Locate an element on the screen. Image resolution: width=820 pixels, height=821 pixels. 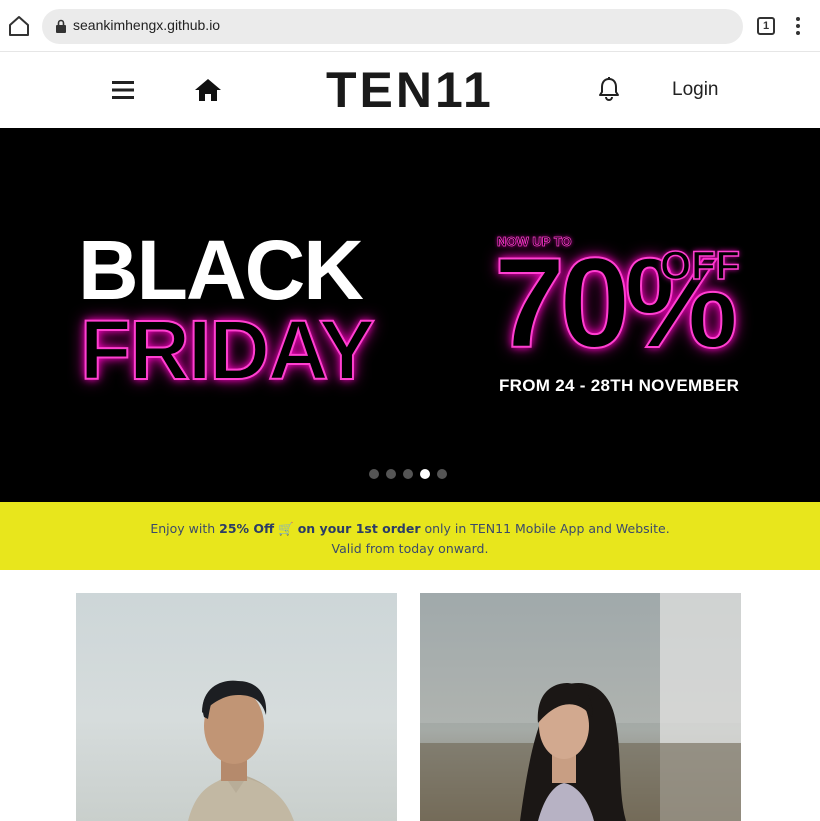
login-link: Login is located at coordinates (695, 90).